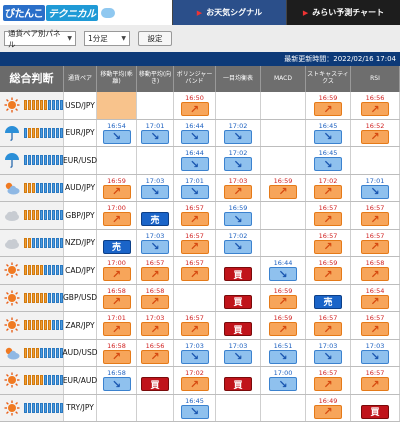 This screenshot has height=426, width=400. What do you see at coordinates (155, 132) in the screenshot?
I see `signal-cell-ma-direction: 17:01 ↘` at bounding box center [155, 132].